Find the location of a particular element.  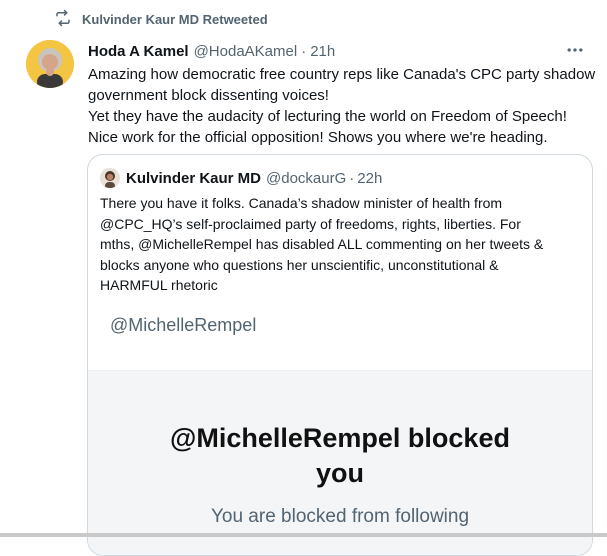

quoted-avatar is located at coordinates (110, 178).